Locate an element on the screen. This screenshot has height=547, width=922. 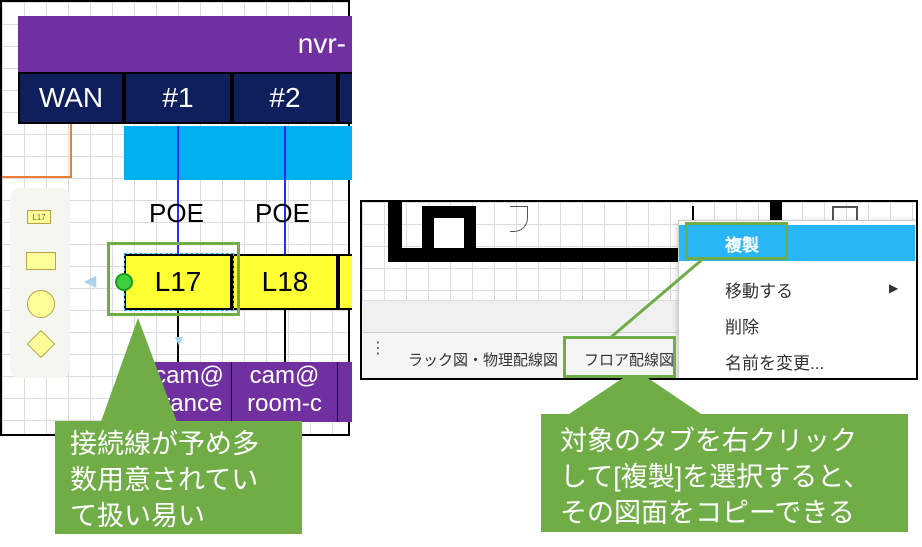
right-callout-line-2: して[複製]を選択すると、 is located at coordinates (715, 477).